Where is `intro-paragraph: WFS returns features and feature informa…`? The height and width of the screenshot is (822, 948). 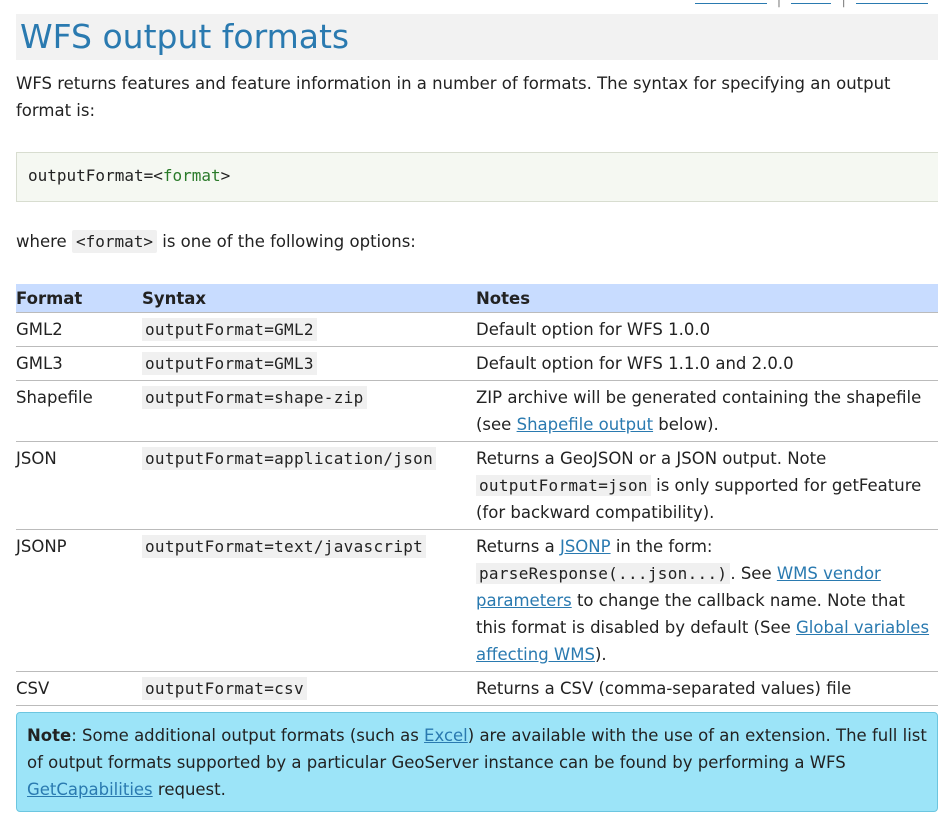
intro-paragraph: WFS returns features and feature informa… is located at coordinates (453, 97).